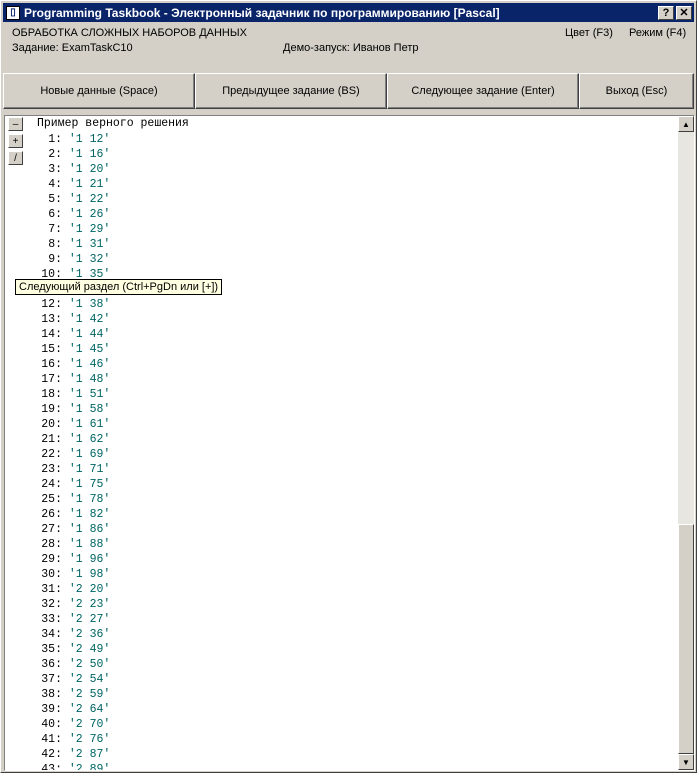  I want to click on scroll-up-arrow-icon: ▲, so click(686, 124).